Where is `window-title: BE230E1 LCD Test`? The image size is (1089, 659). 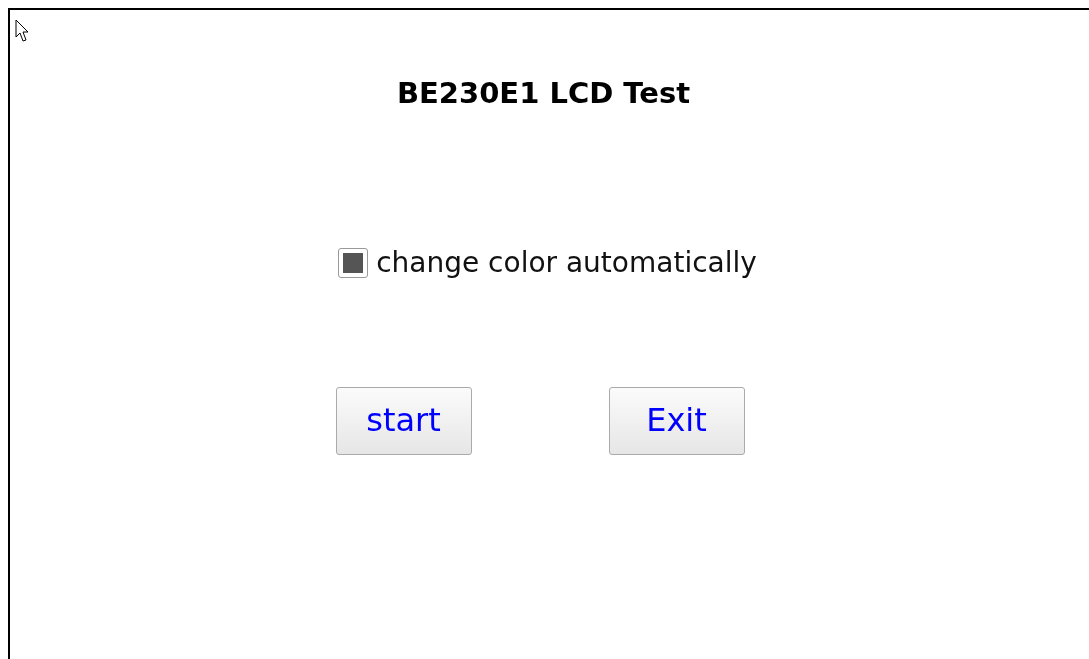 window-title: BE230E1 LCD Test is located at coordinates (543, 93).